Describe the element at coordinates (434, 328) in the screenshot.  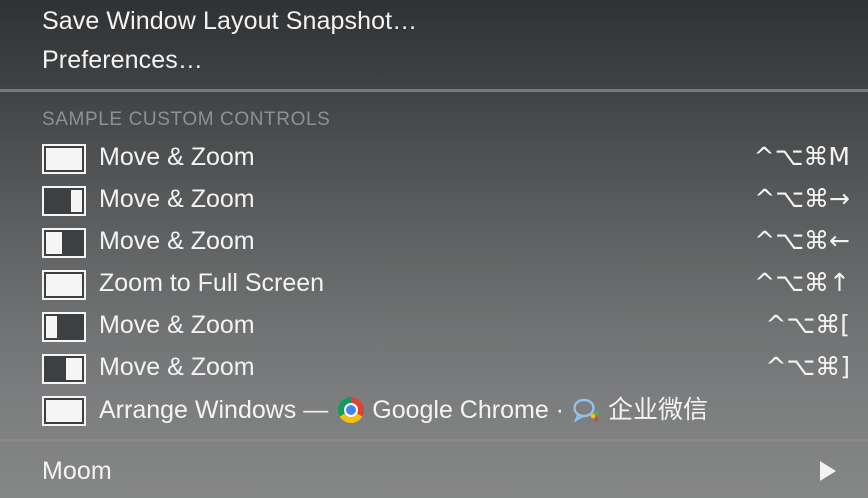
I see `menu-item-move-zoom-4: Move & Zoom ^⌥⌘[` at that location.